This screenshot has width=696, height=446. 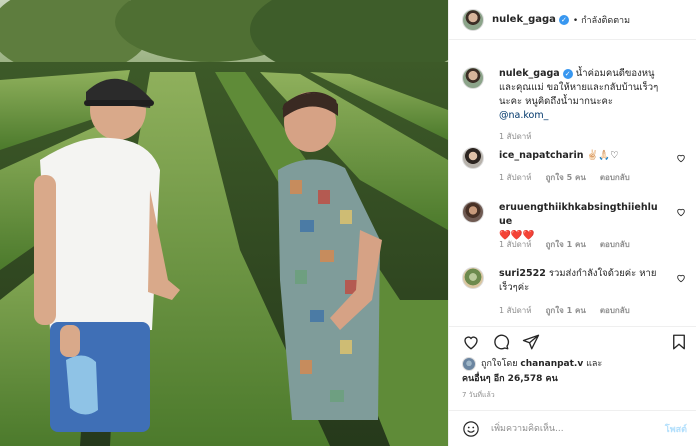 What do you see at coordinates (594, 364) in the screenshot?
I see `likes-and: และ` at bounding box center [594, 364].